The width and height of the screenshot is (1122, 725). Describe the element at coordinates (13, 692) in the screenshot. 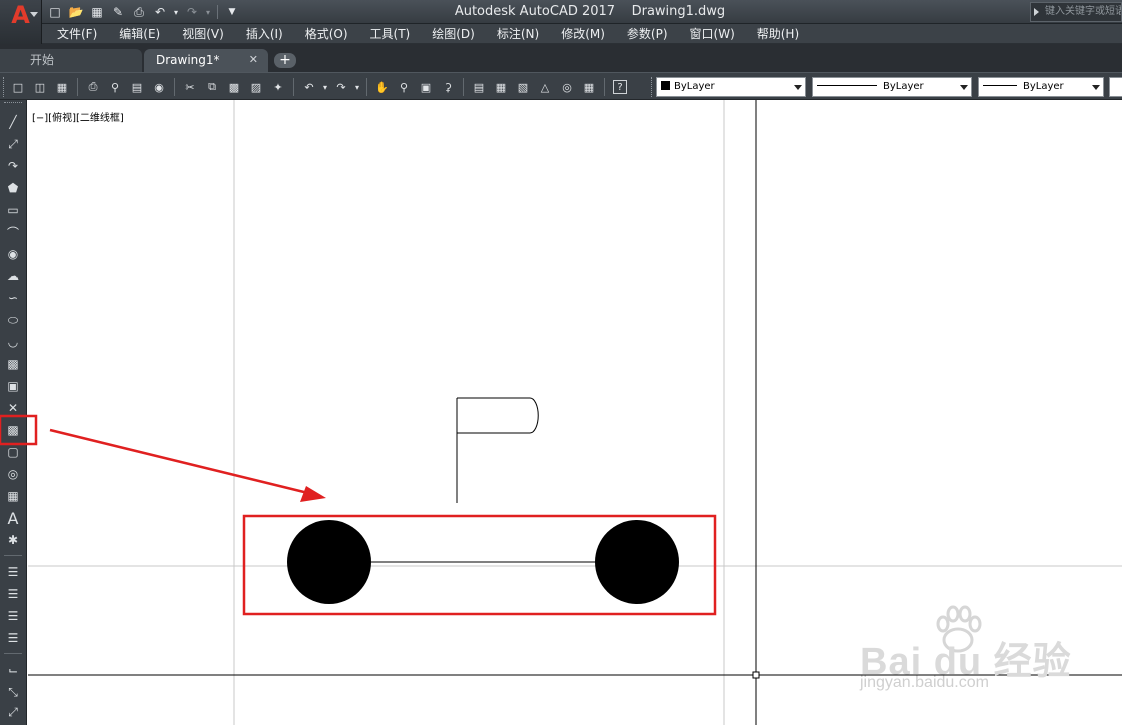

I see `trim-icon: ⤡` at that location.